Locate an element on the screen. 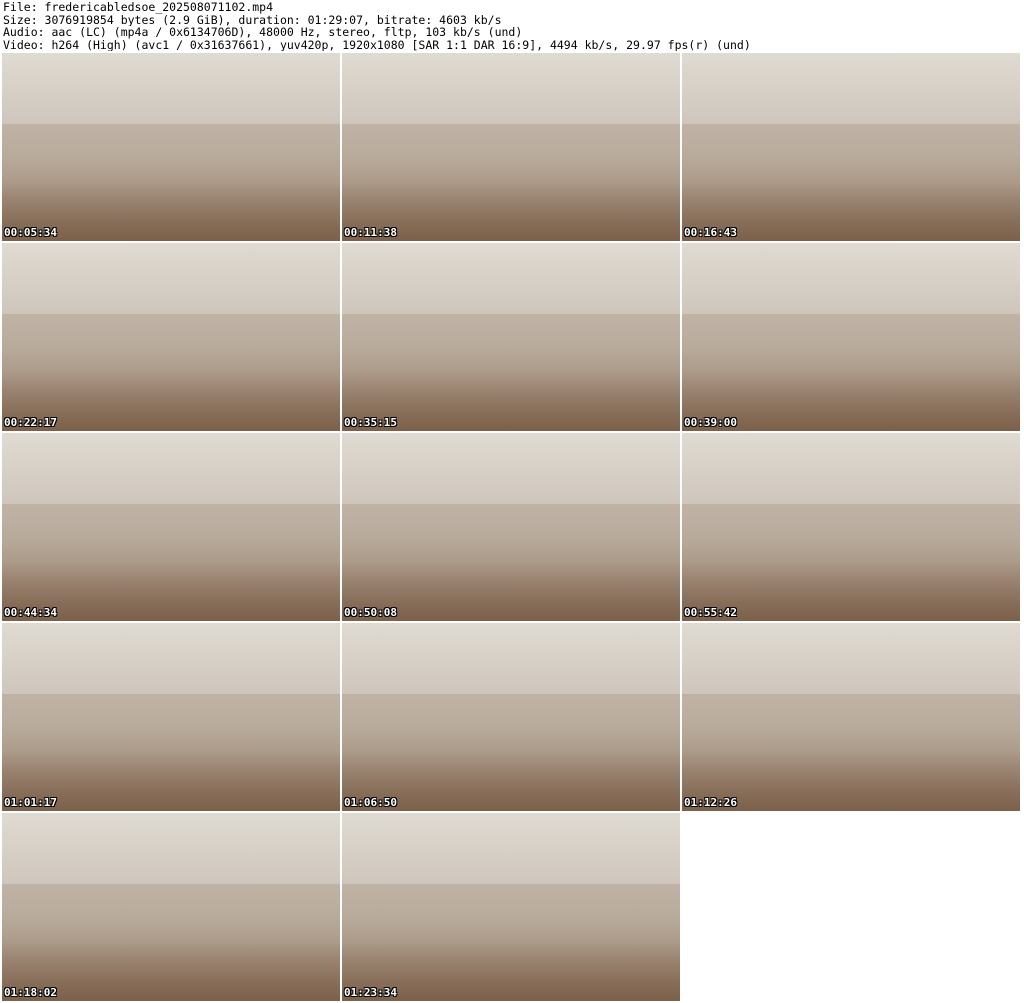  thumbnail-timestamp: 00:44:34 is located at coordinates (30, 612).